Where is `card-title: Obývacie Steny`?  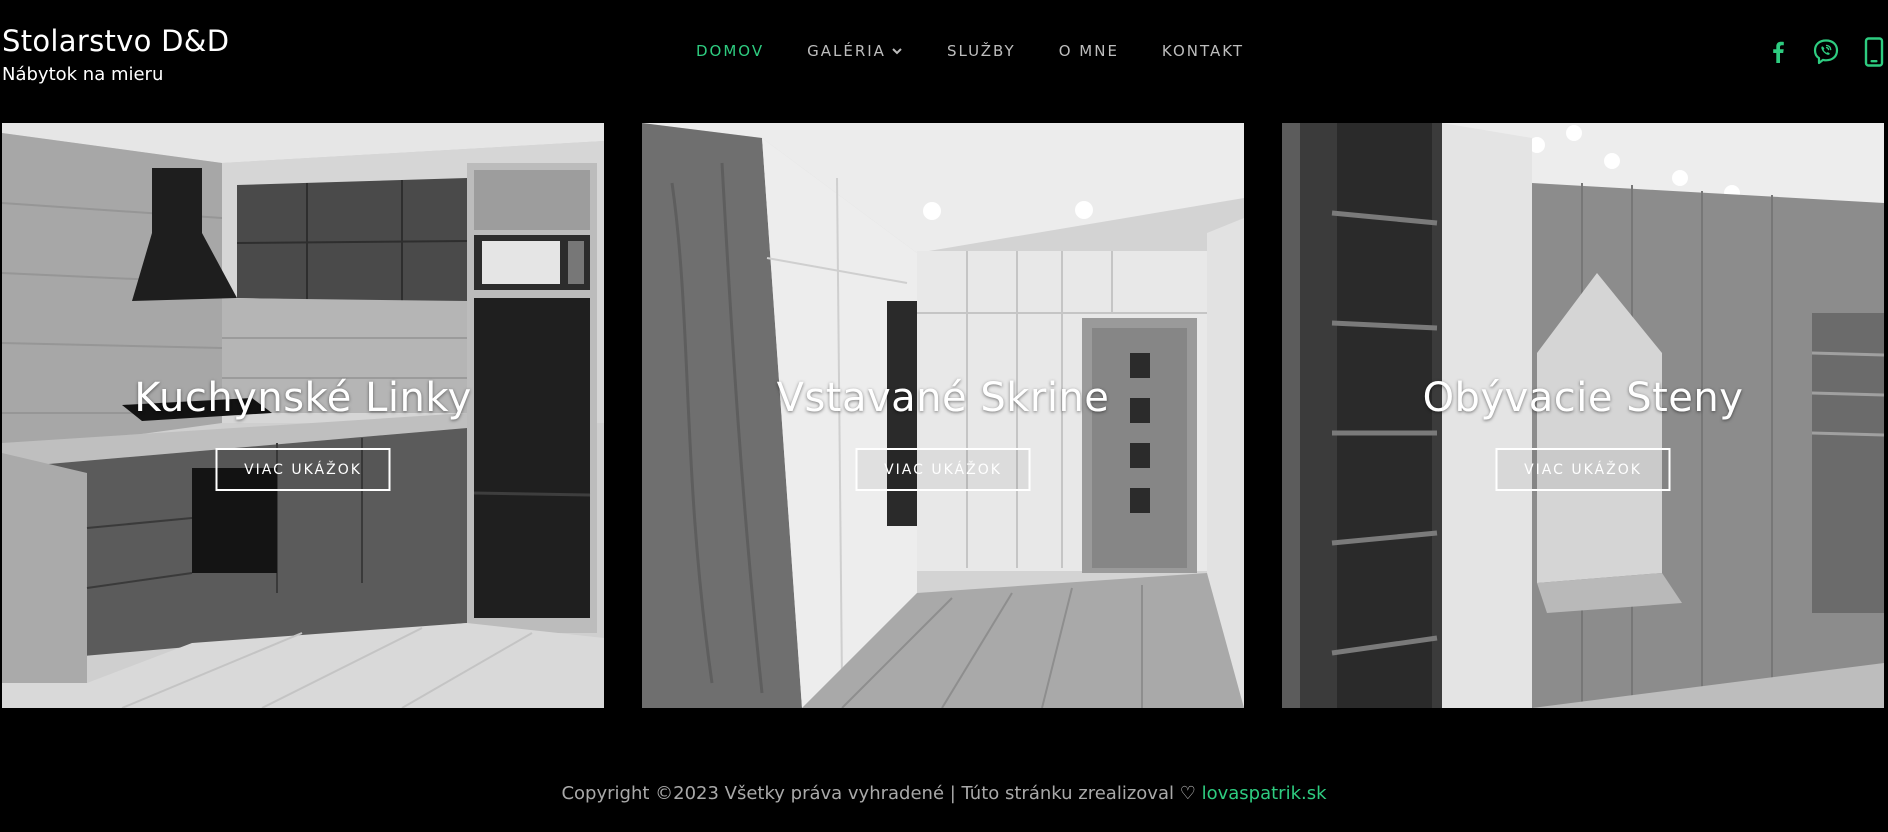
card-title: Obývacie Steny is located at coordinates (1583, 398).